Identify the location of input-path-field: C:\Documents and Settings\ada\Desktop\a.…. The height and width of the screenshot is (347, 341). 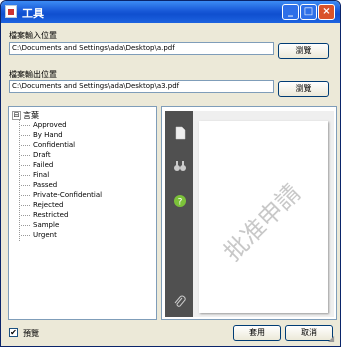
(141, 48).